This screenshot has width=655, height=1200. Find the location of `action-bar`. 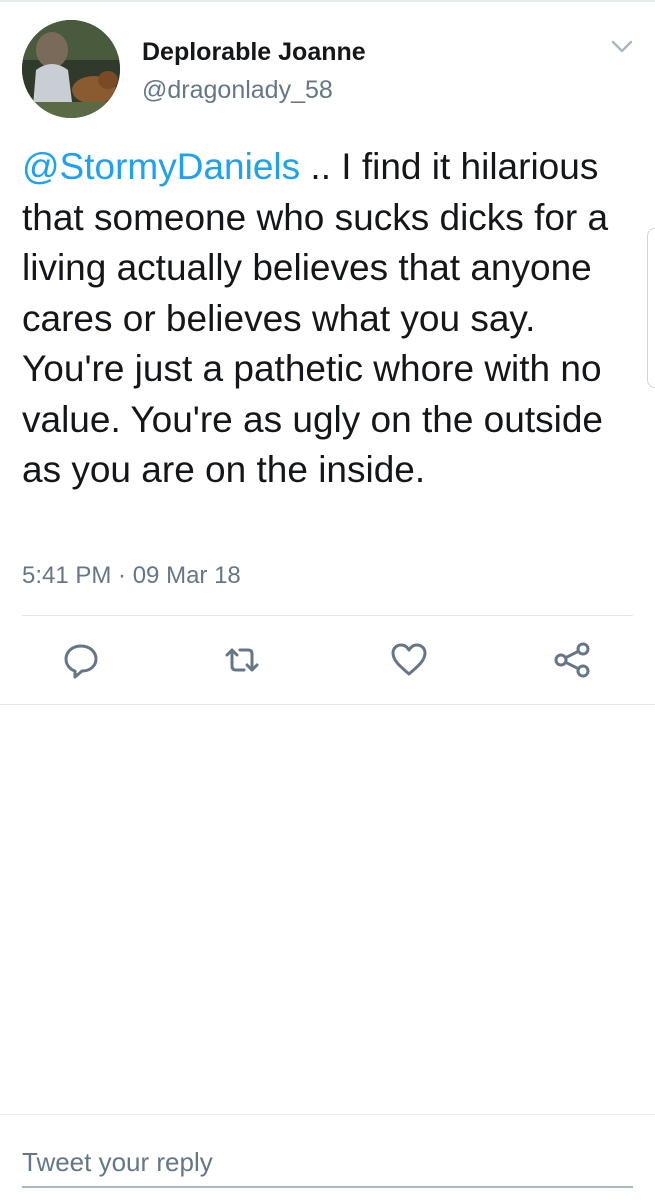

action-bar is located at coordinates (327, 660).